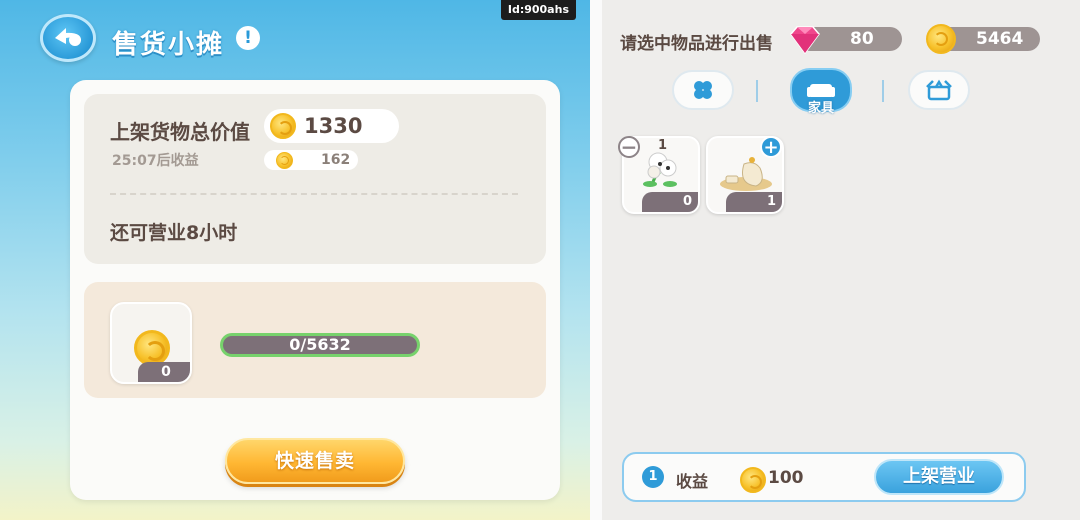  I want to click on increase-button: +, so click(771, 147).